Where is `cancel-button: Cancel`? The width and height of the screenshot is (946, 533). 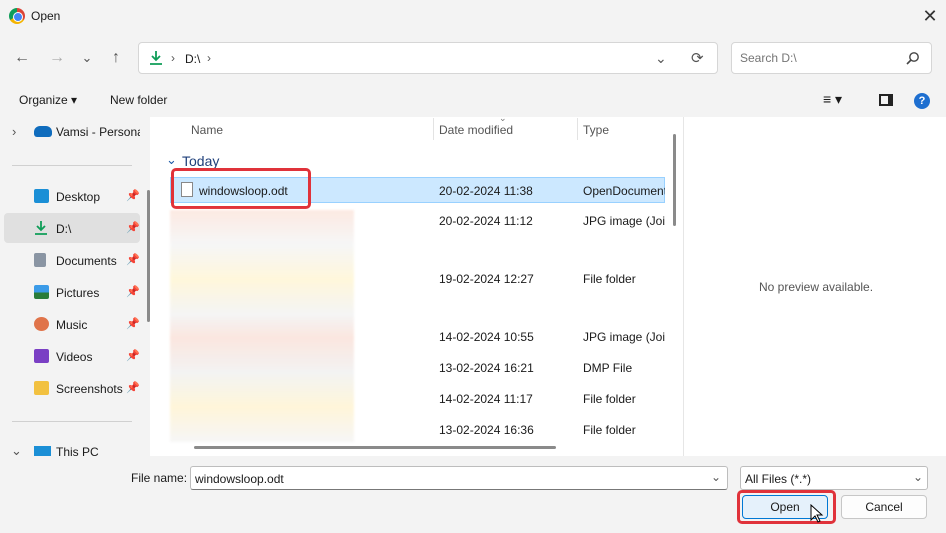
cancel-button: Cancel is located at coordinates (884, 507).